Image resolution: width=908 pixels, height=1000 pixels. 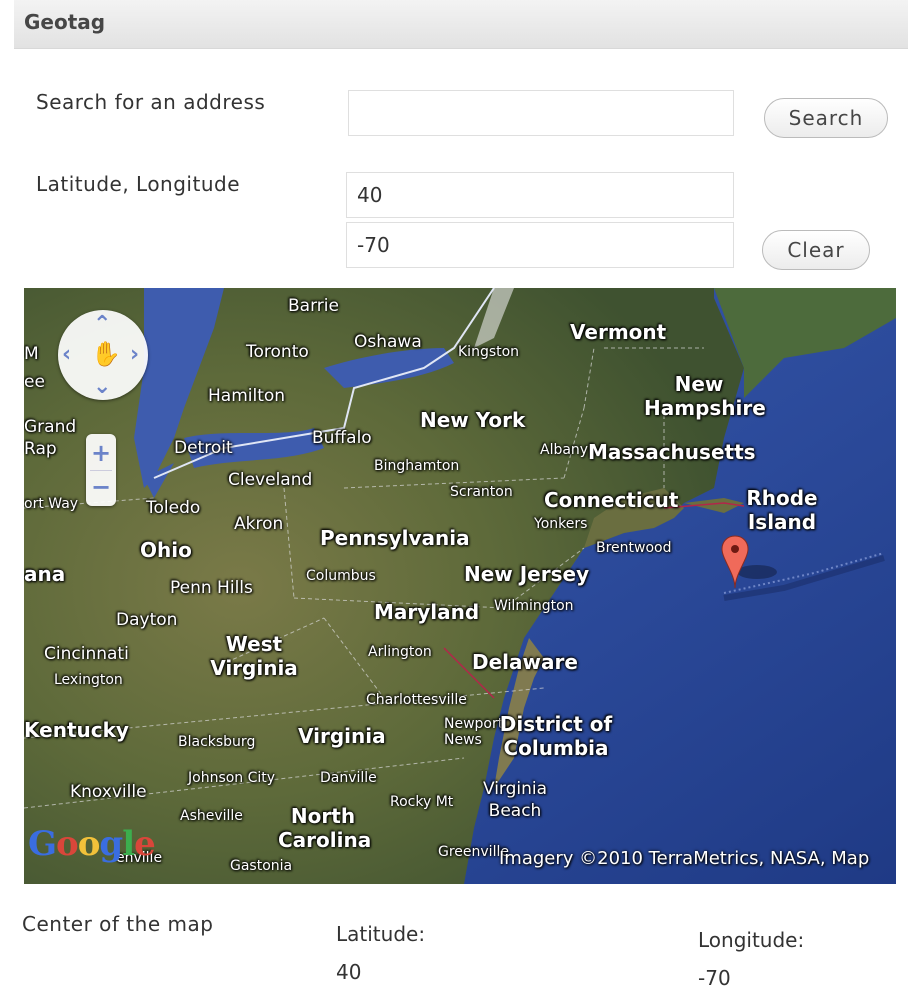 I want to click on map-label-north-carolina: North Carolina, so click(x=325, y=828).